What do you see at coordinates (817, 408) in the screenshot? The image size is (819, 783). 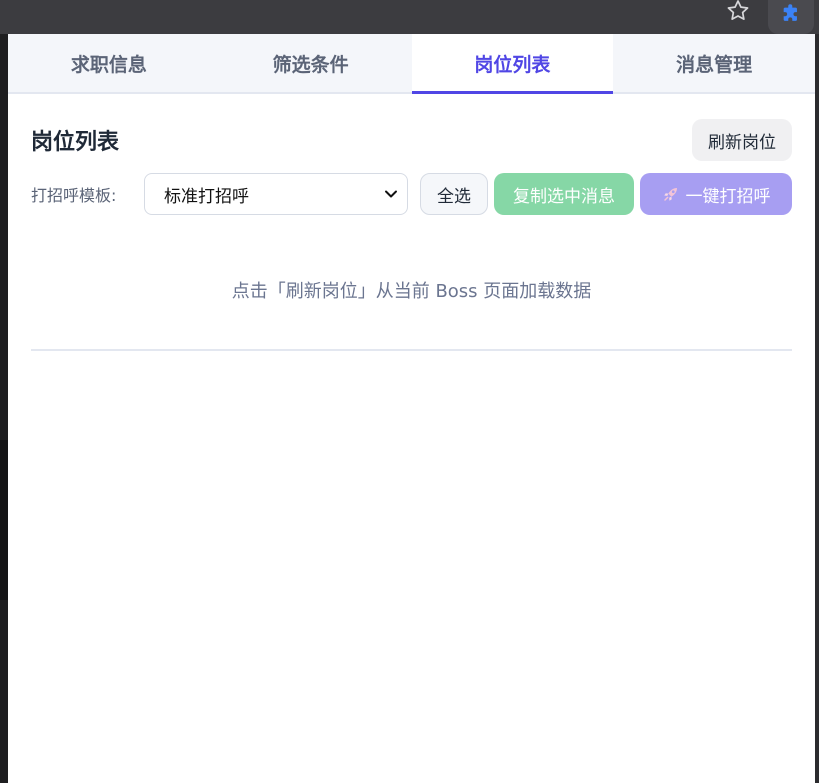 I see `page-background-edge-right` at bounding box center [817, 408].